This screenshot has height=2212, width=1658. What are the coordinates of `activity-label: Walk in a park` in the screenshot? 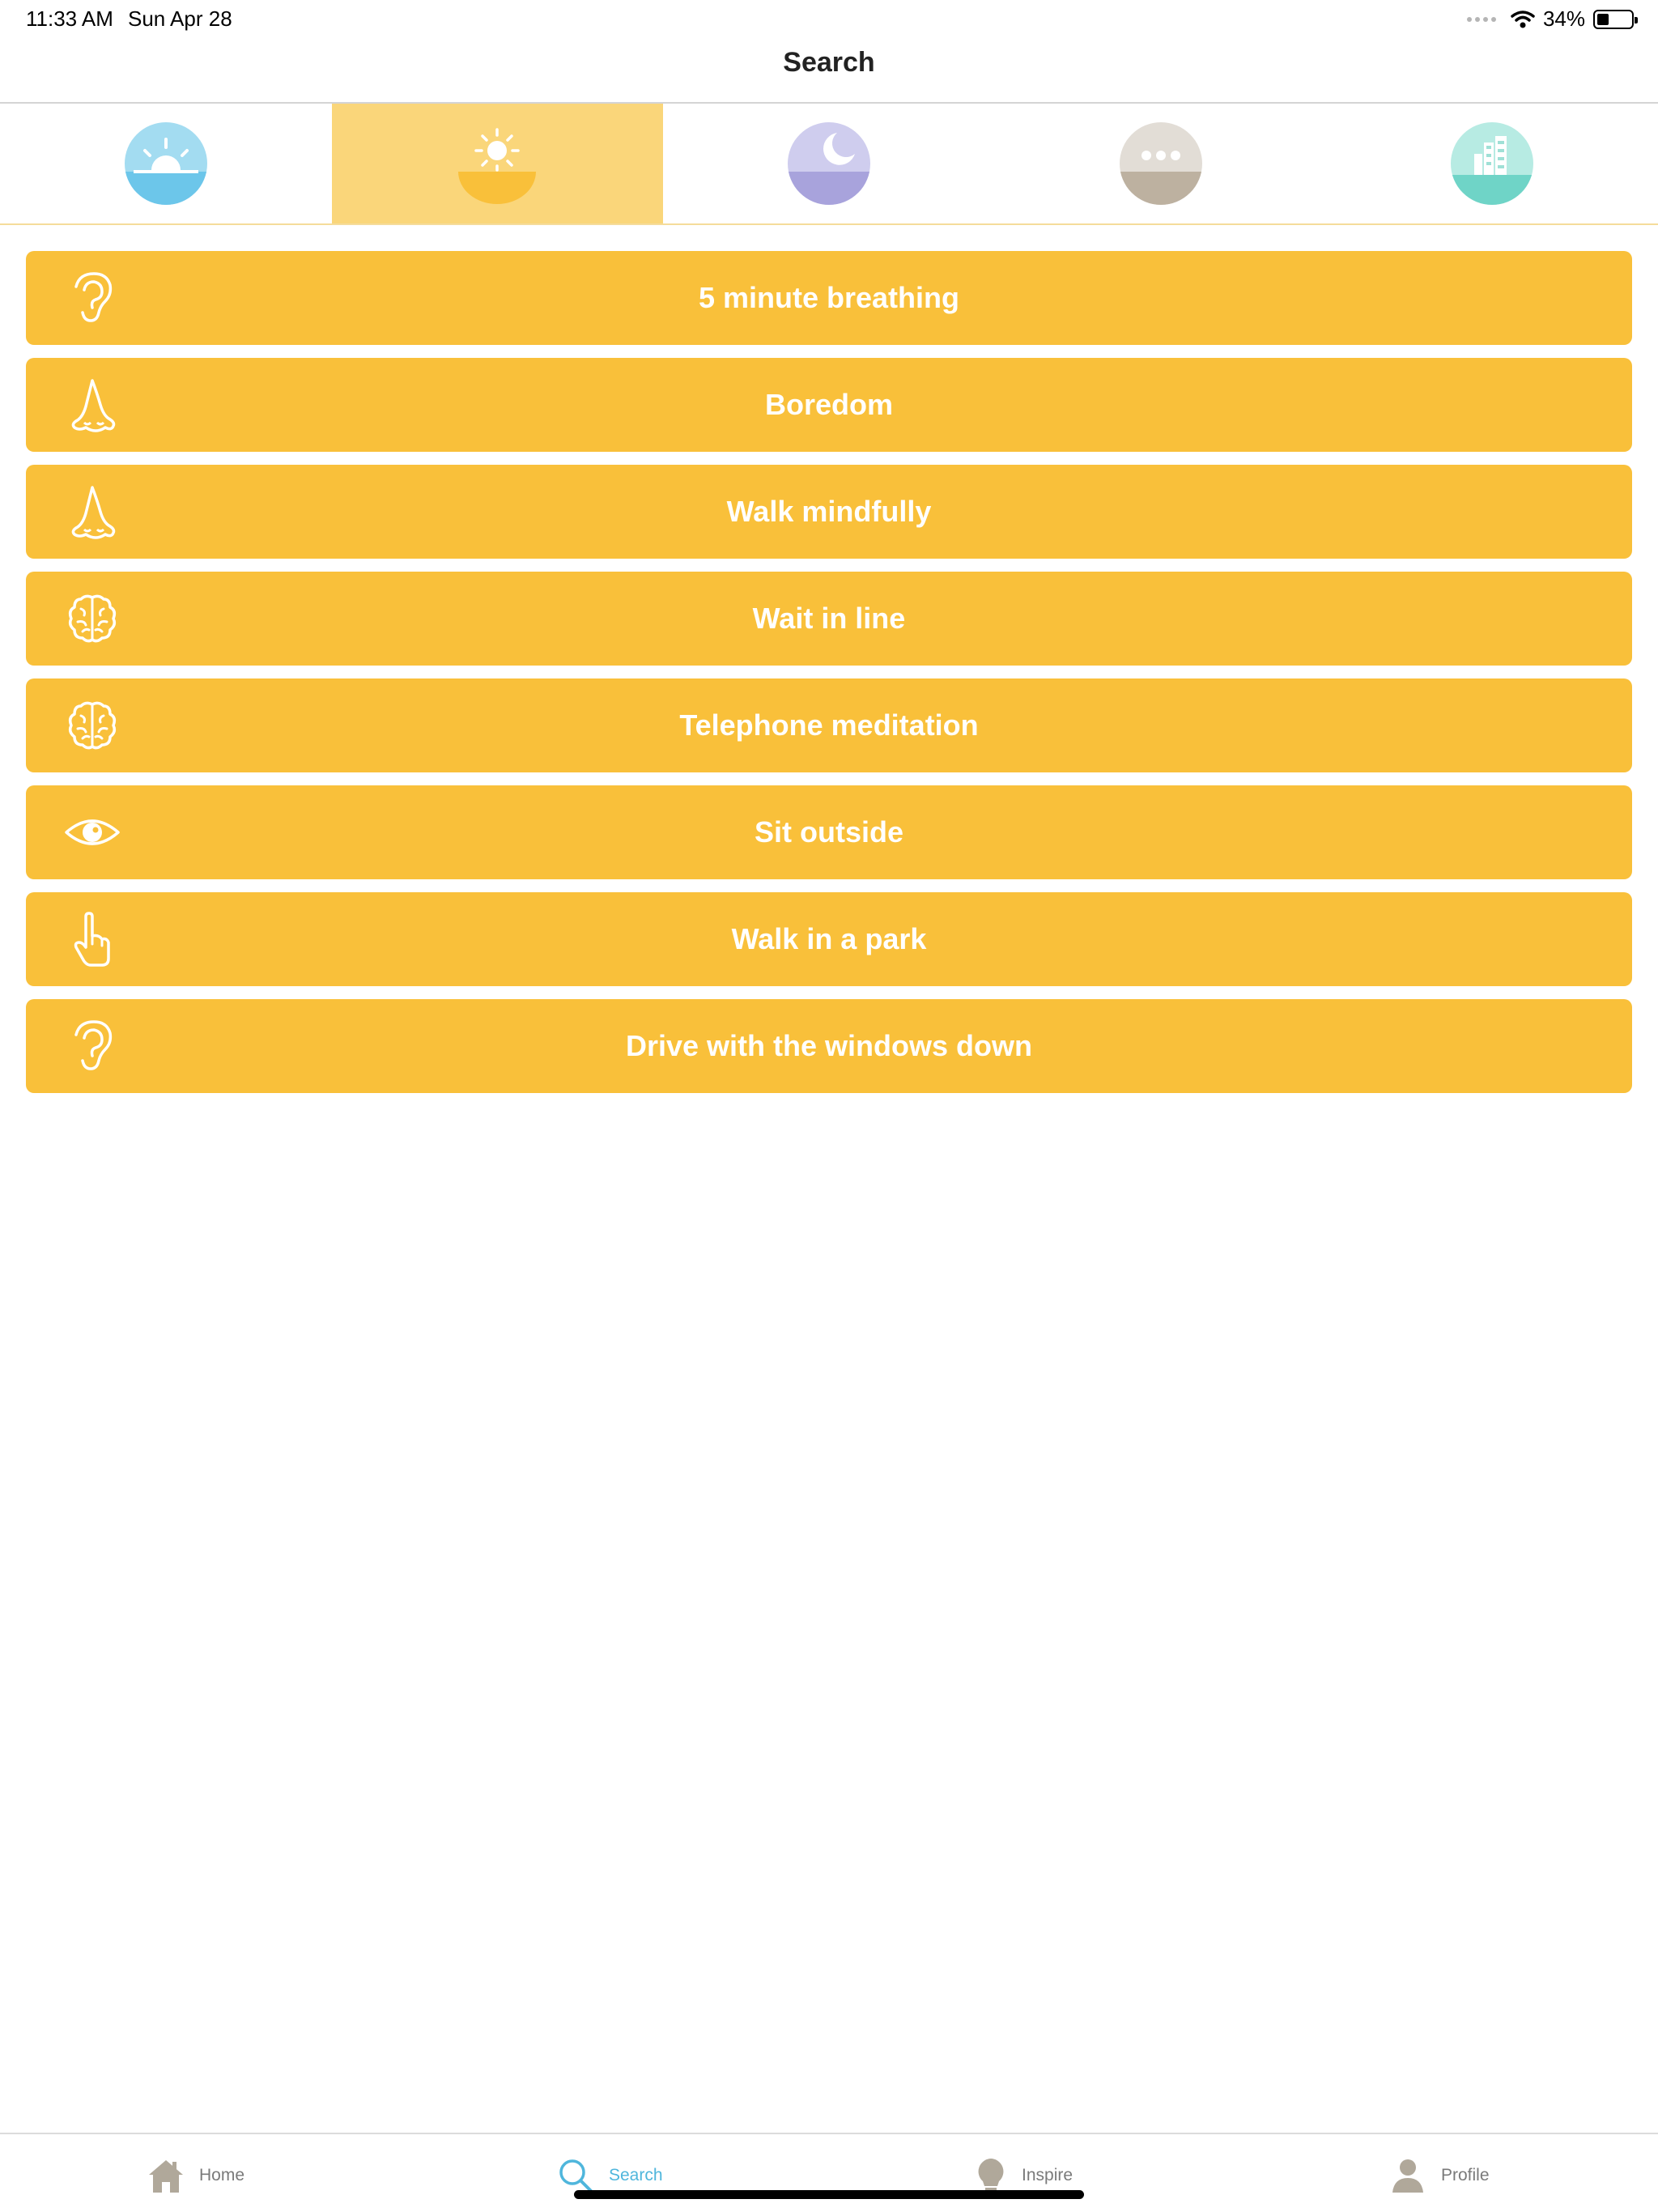 It's located at (829, 939).